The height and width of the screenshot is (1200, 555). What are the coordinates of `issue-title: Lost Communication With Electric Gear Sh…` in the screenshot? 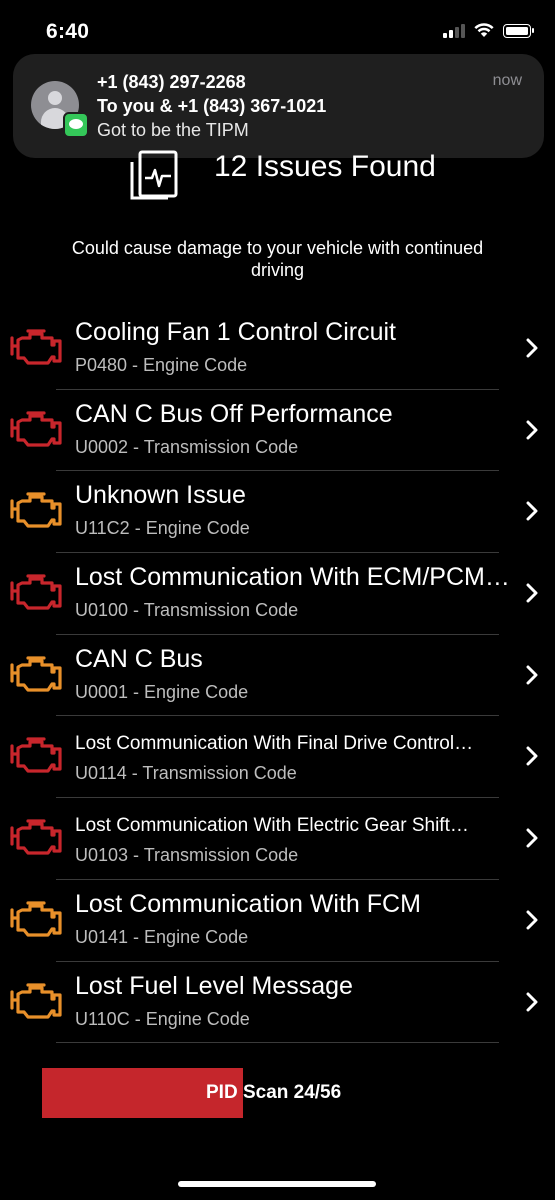 It's located at (272, 826).